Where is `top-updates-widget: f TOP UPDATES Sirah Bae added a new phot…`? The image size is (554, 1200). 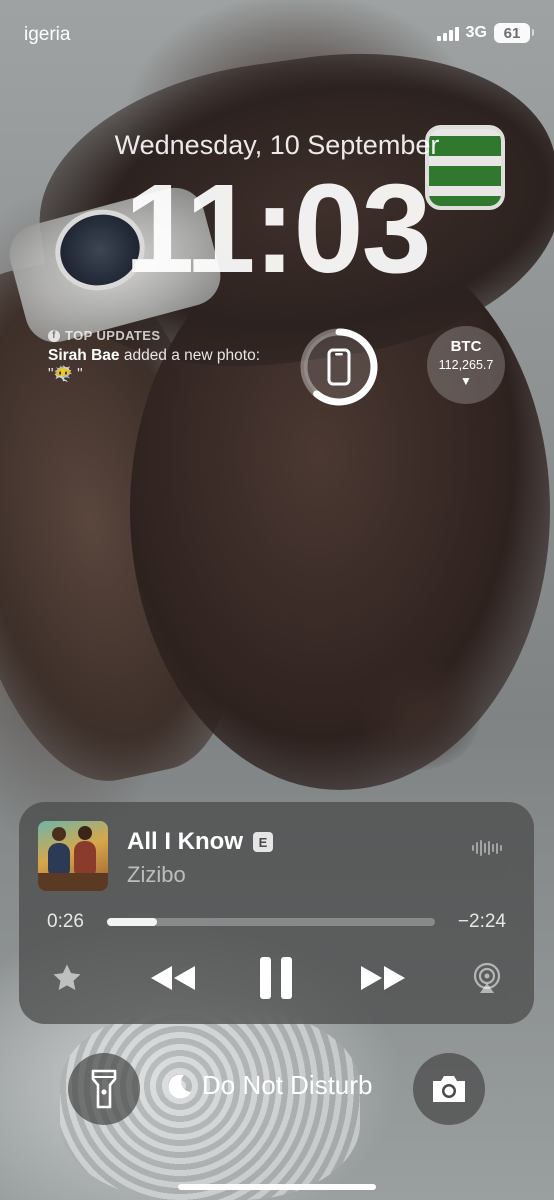
top-updates-widget: f TOP UPDATES Sirah Bae added a new phot… is located at coordinates (163, 356).